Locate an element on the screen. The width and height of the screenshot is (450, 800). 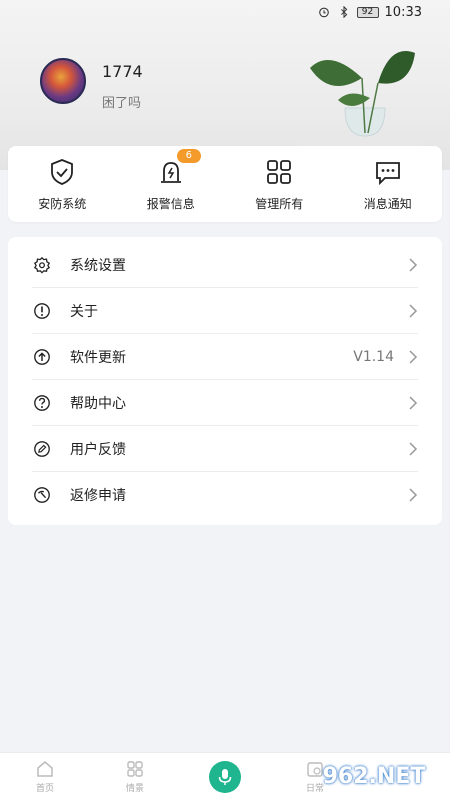
grid-icon is located at coordinates (279, 171).